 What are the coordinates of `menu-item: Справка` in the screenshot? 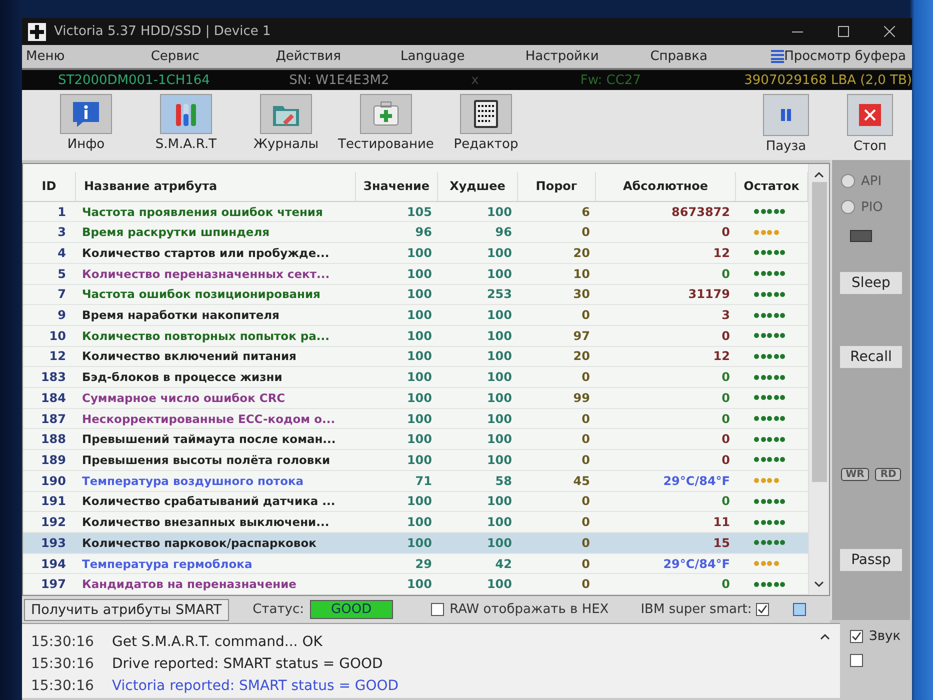 It's located at (709, 56).